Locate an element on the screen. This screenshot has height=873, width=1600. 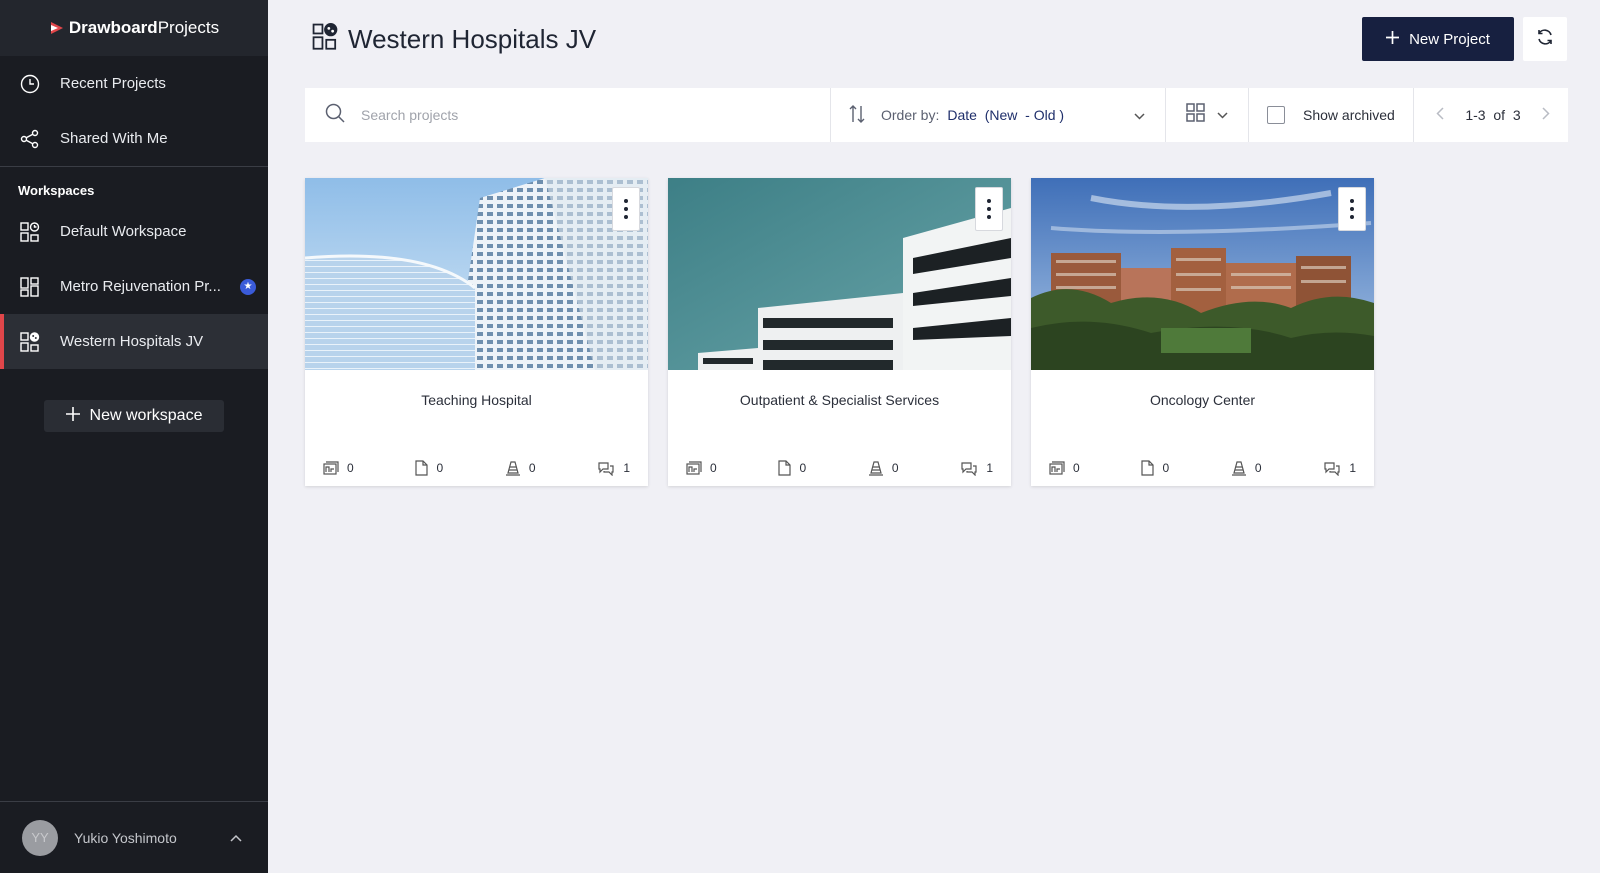
project-title: Oncology Center is located at coordinates (1202, 400).